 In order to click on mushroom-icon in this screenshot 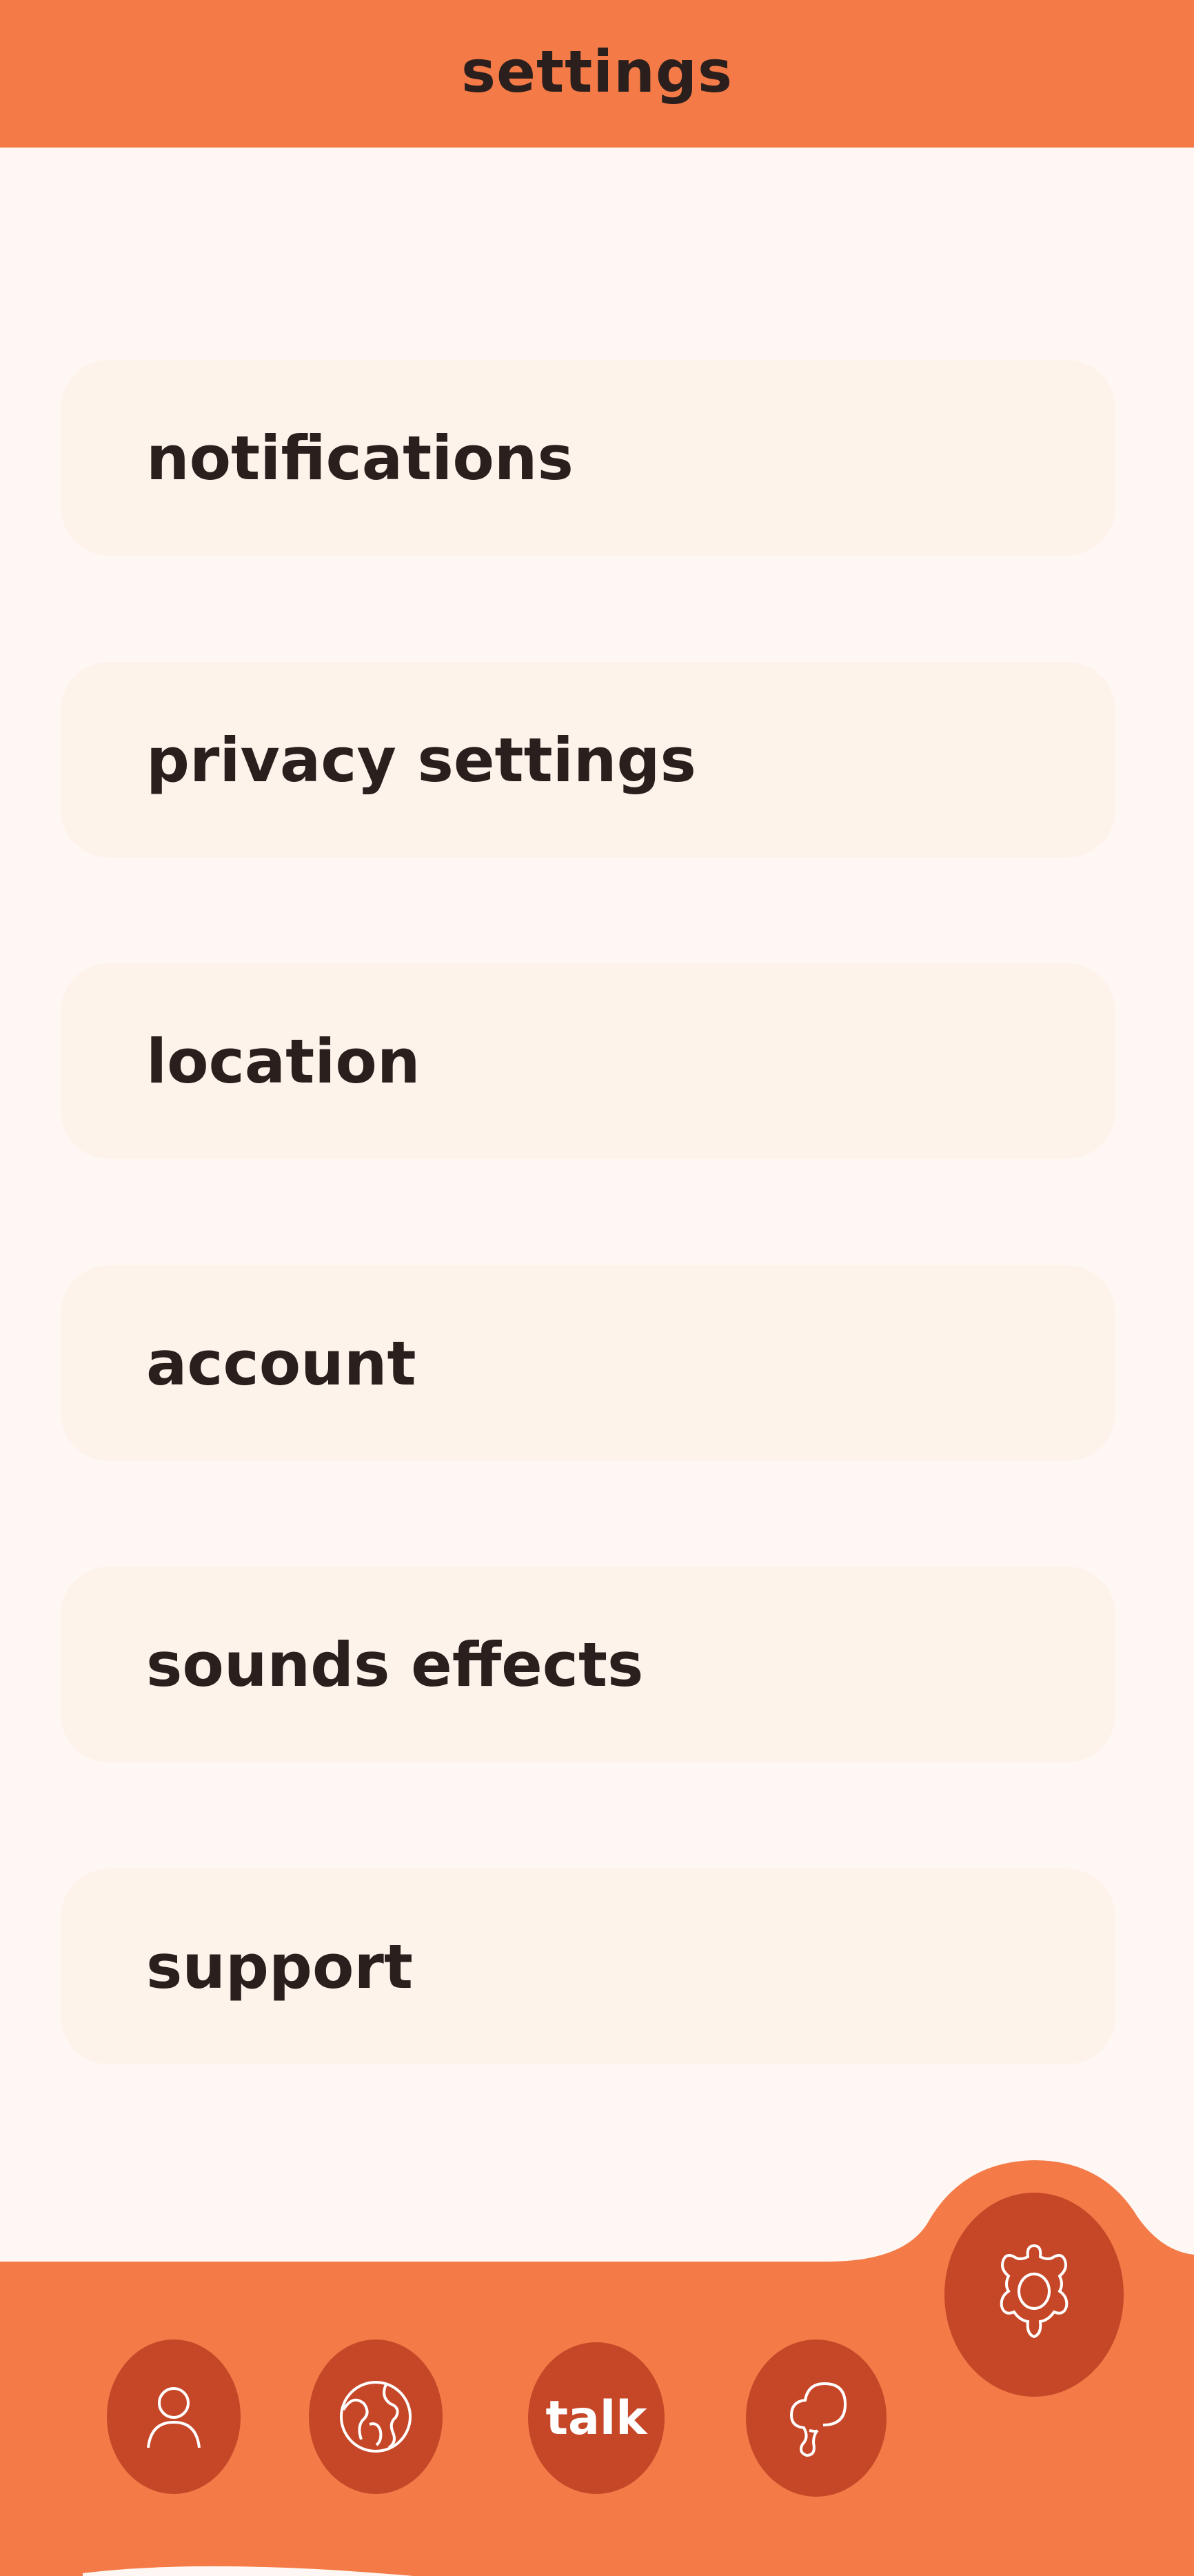, I will do `click(818, 2419)`.